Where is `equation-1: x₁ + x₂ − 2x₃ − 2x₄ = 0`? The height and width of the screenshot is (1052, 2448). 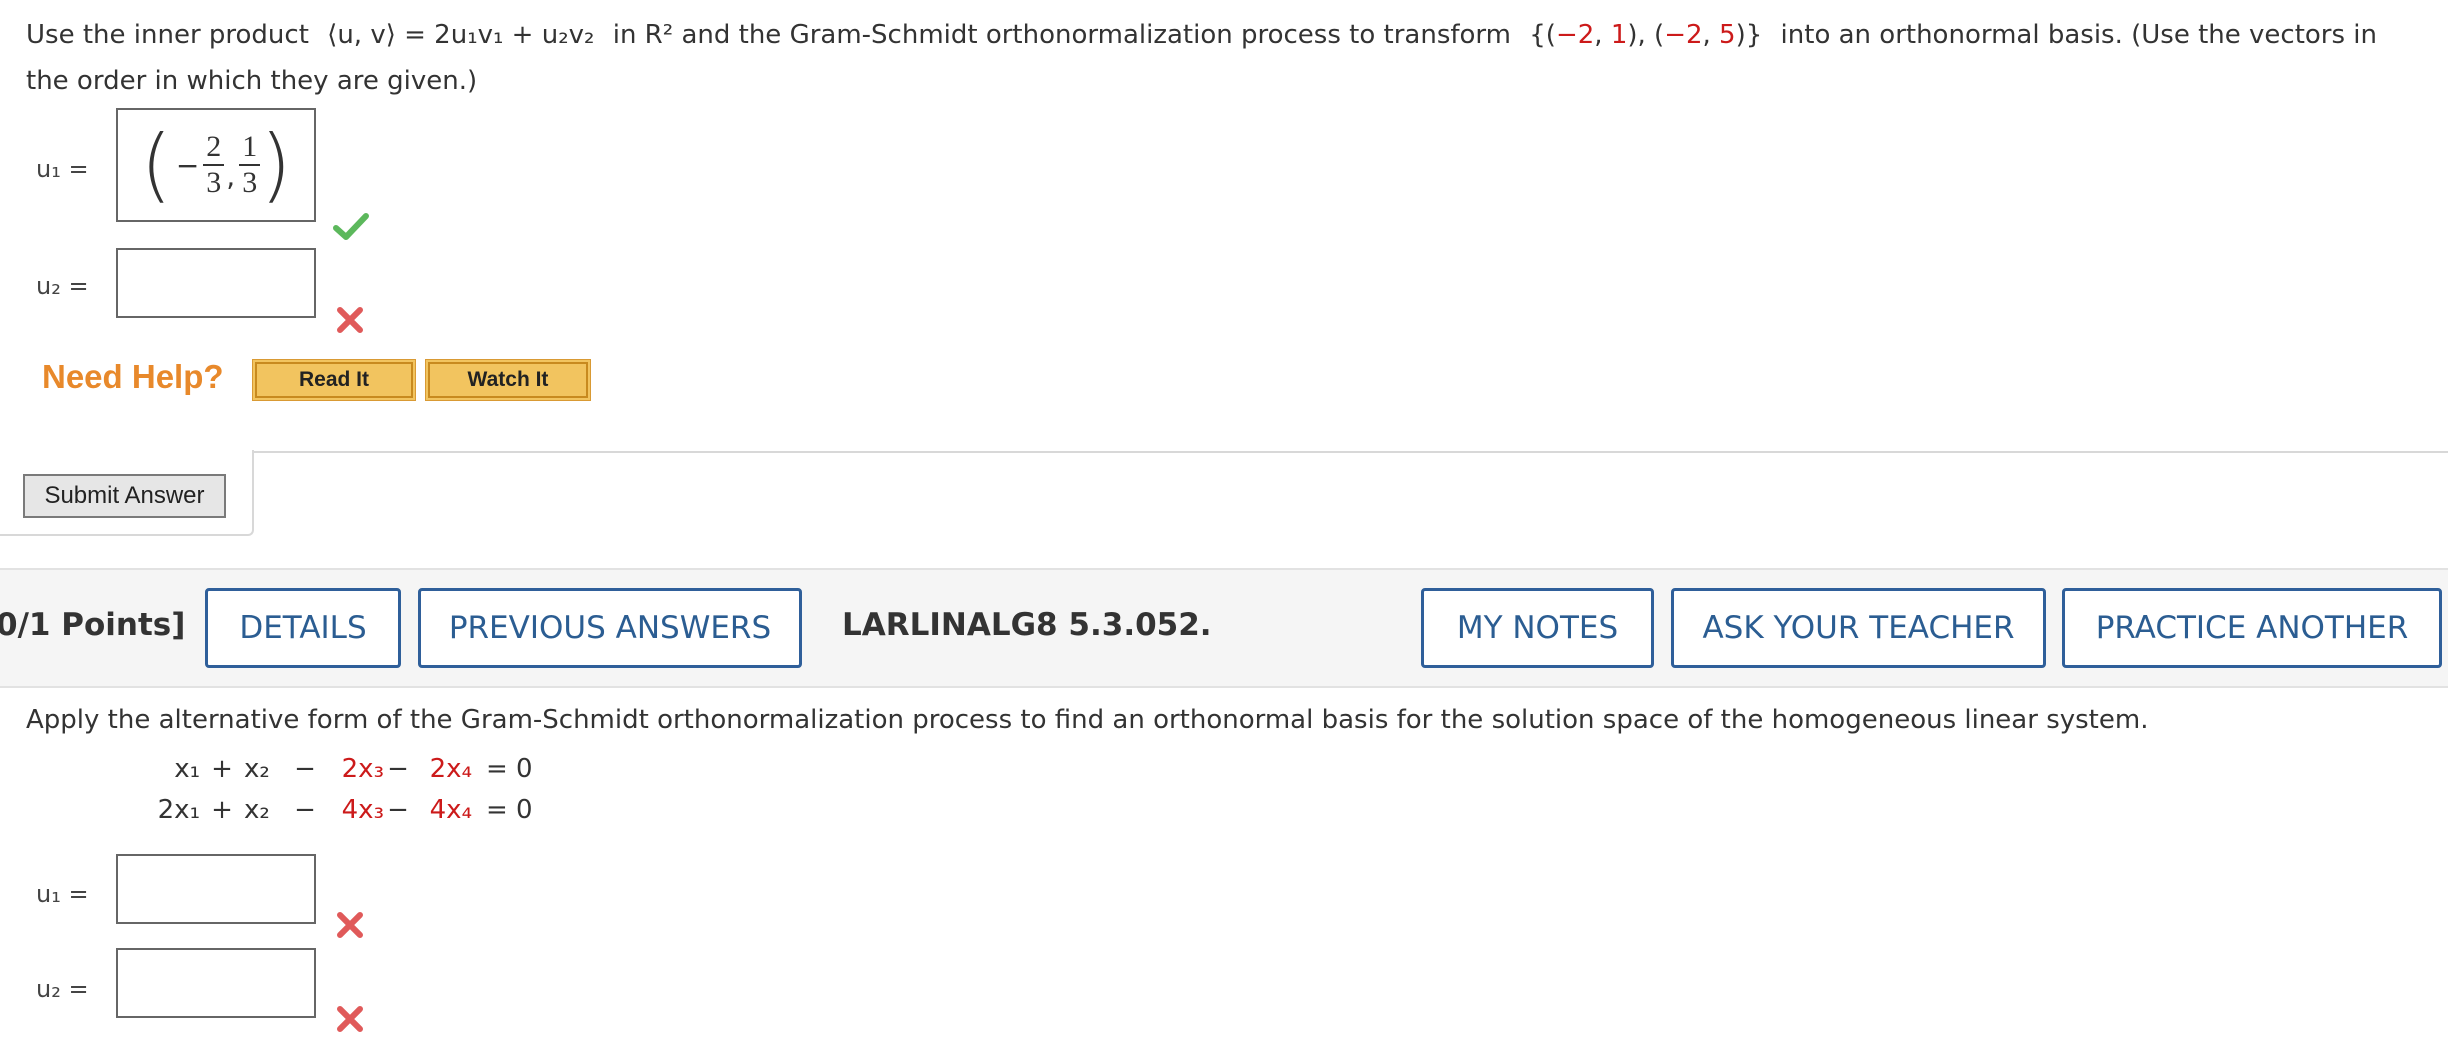 equation-1: x₁ + x₂ − 2x₃ − 2x₄ = 0 is located at coordinates (353, 769).